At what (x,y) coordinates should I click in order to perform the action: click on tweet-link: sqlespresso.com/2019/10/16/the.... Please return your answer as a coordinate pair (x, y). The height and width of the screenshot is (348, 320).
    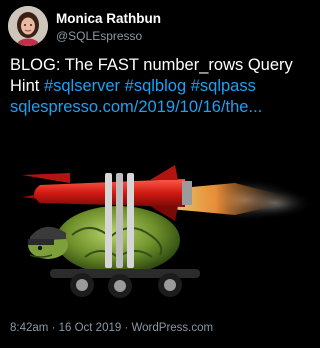
    Looking at the image, I should click on (136, 107).